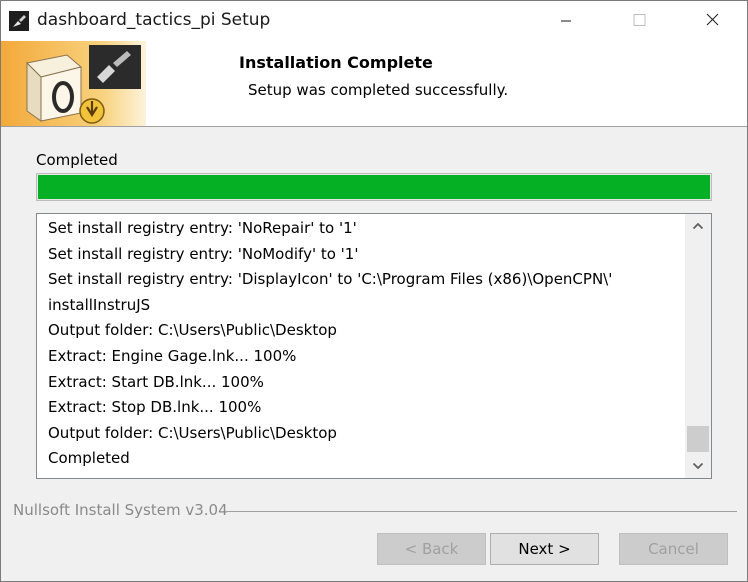 The width and height of the screenshot is (748, 582). What do you see at coordinates (99, 304) in the screenshot?
I see `log-line: installInstruJS` at bounding box center [99, 304].